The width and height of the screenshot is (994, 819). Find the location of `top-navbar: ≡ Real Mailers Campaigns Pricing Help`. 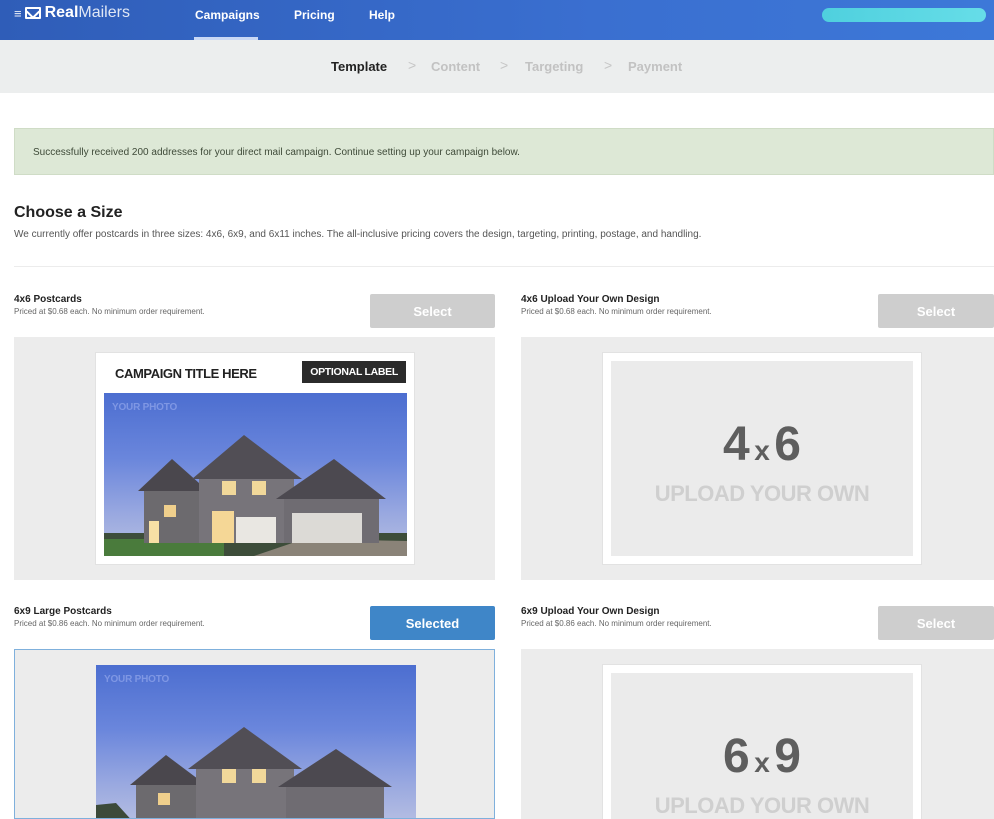

top-navbar: ≡ Real Mailers Campaigns Pricing Help is located at coordinates (497, 20).